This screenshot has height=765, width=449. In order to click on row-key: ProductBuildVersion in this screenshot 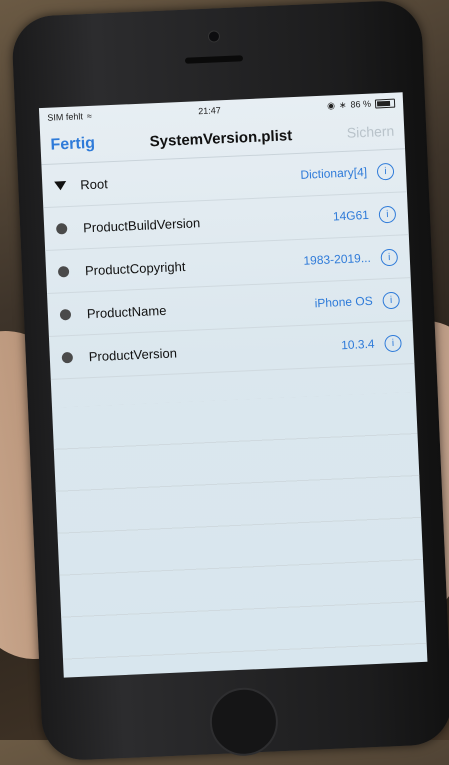, I will do `click(141, 224)`.